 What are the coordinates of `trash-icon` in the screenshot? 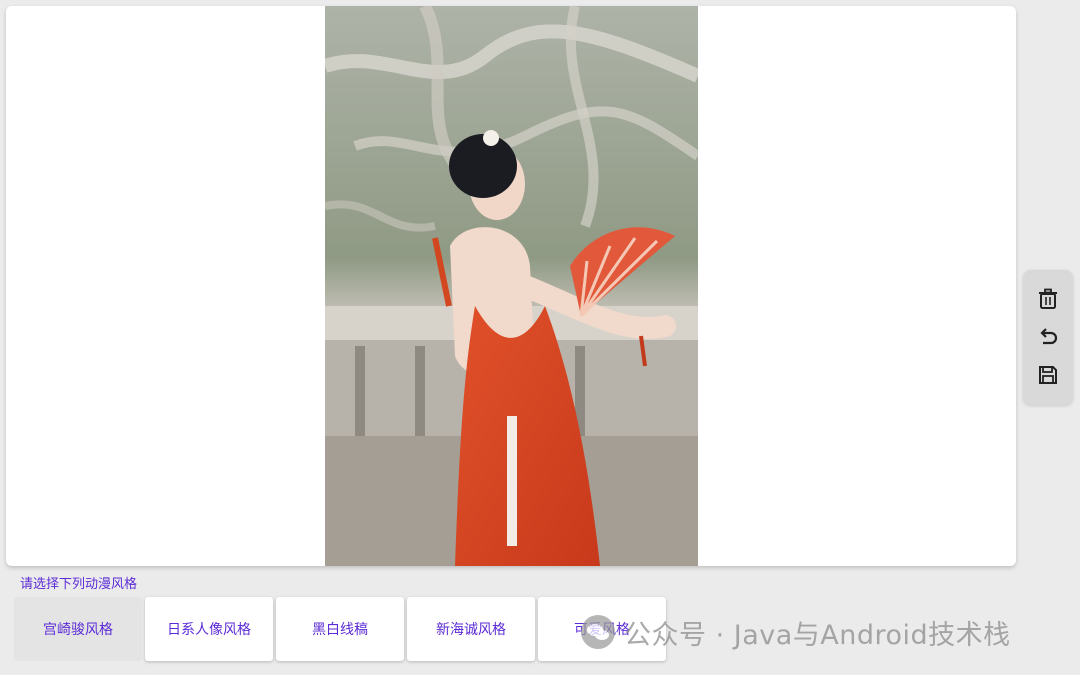 It's located at (1048, 298).